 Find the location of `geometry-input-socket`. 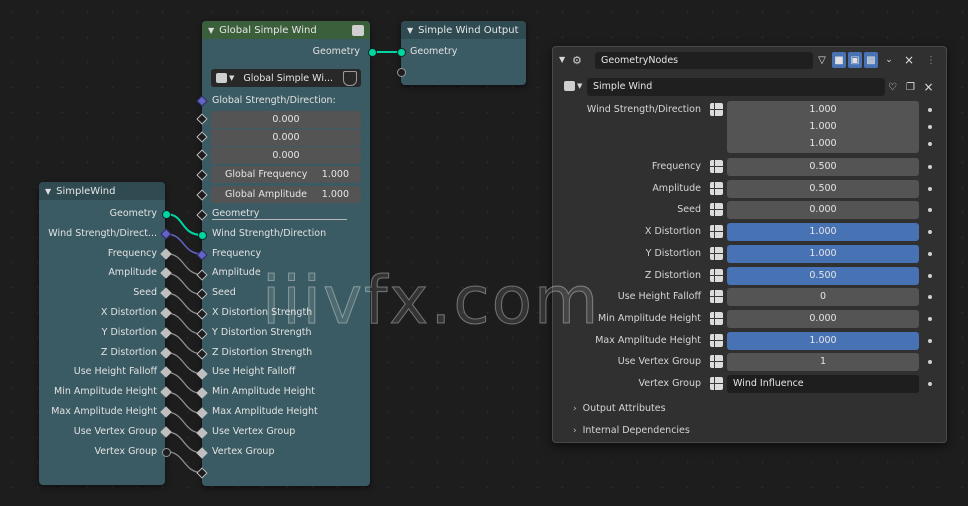

geometry-input-socket is located at coordinates (401, 52).